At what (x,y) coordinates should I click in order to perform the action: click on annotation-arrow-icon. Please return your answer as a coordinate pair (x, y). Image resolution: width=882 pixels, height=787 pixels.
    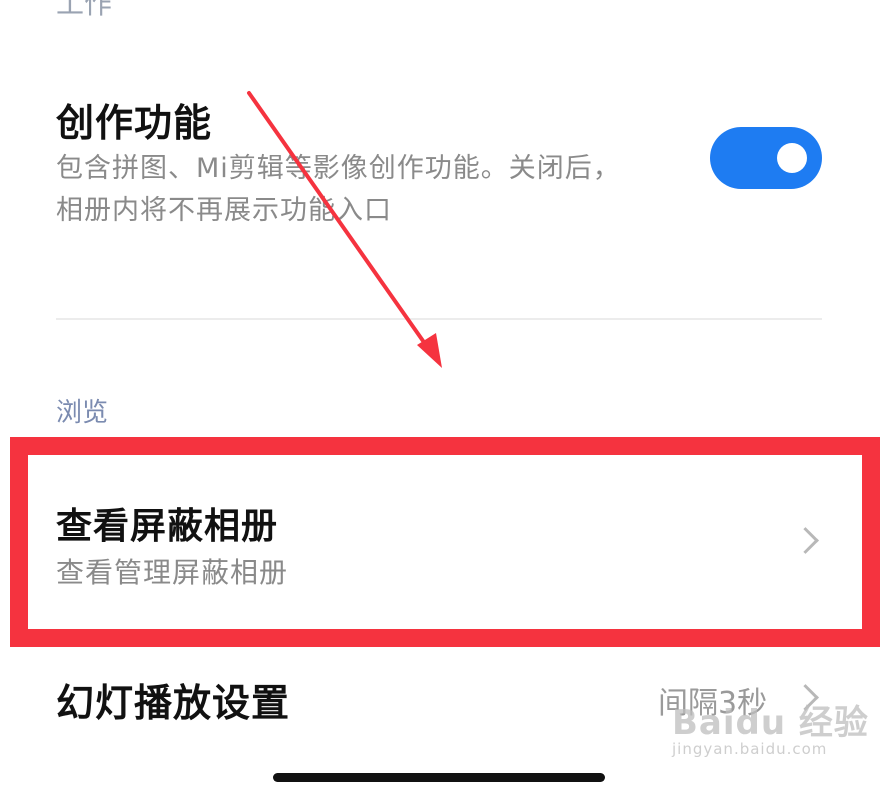
    Looking at the image, I should click on (344, 229).